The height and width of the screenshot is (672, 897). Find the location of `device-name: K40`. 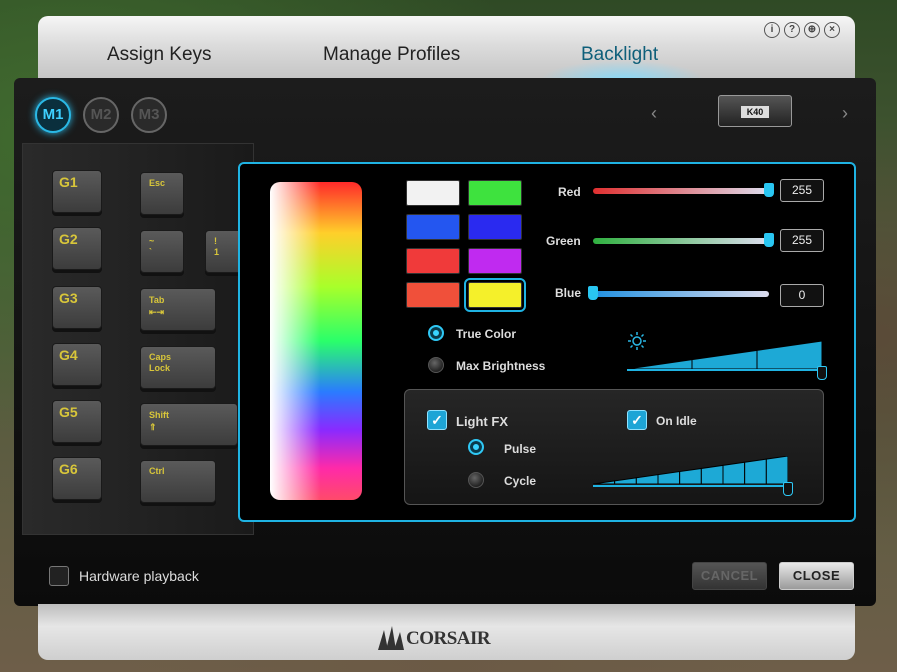

device-name: K40 is located at coordinates (755, 112).